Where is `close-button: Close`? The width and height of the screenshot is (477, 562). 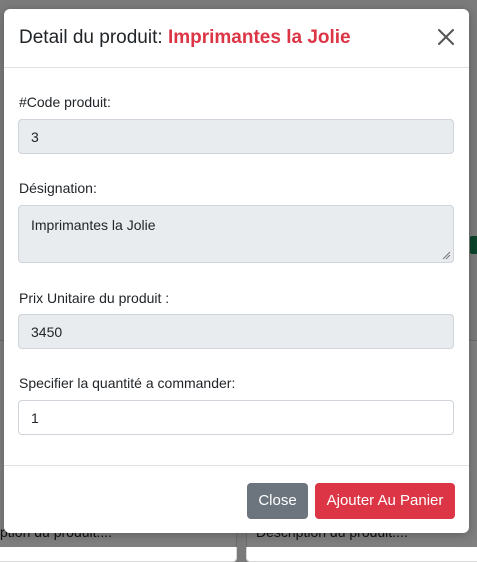
close-button: Close is located at coordinates (277, 501).